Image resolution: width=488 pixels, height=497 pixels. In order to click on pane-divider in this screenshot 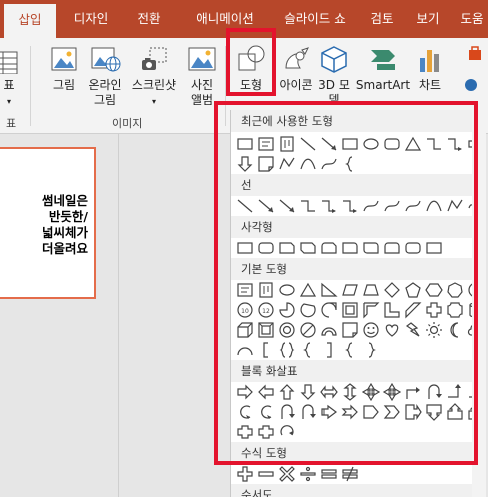, I will do `click(118, 315)`.